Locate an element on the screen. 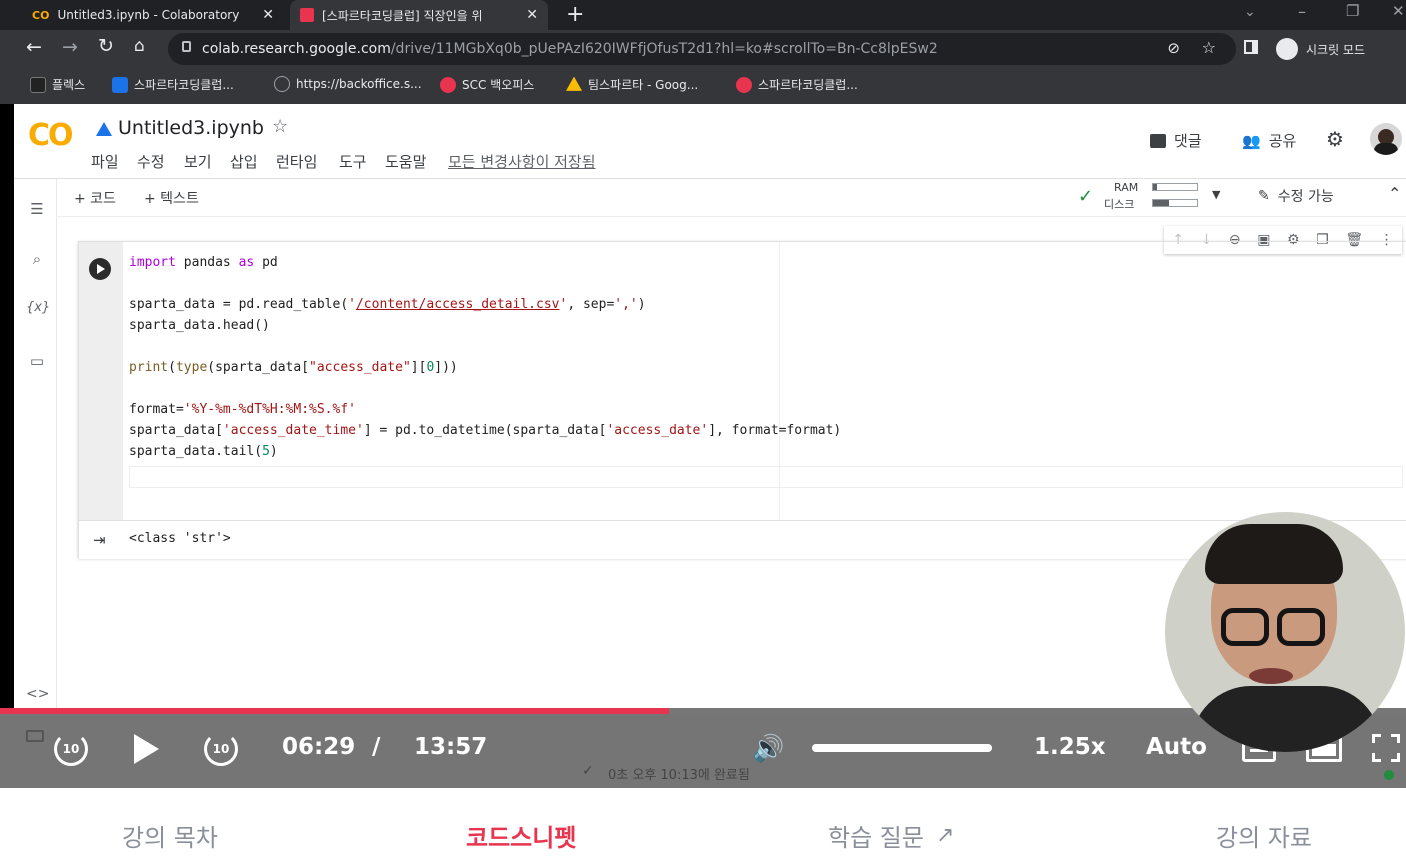  colab-favicon-icon: CO is located at coordinates (41, 15).